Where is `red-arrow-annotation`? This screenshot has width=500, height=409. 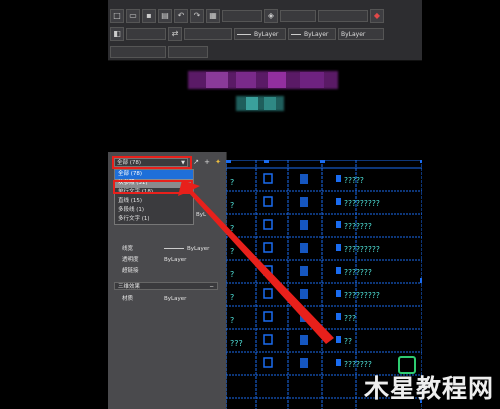 red-arrow-annotation is located at coordinates (256, 262).